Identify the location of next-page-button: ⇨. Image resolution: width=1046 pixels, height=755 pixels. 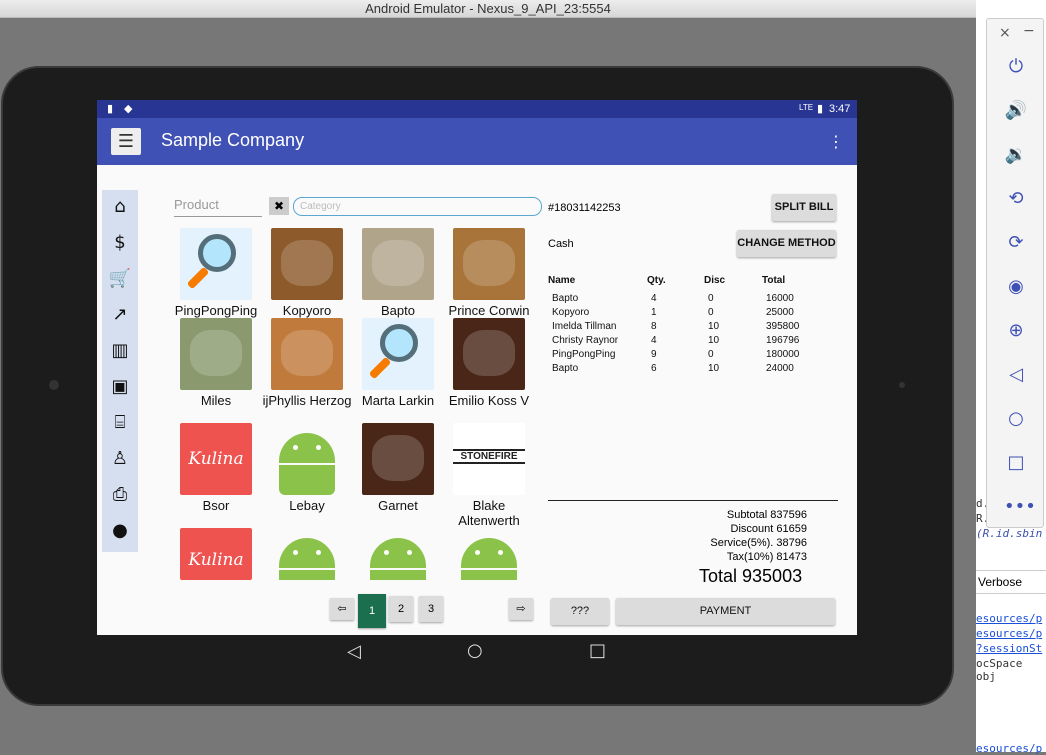
(521, 609).